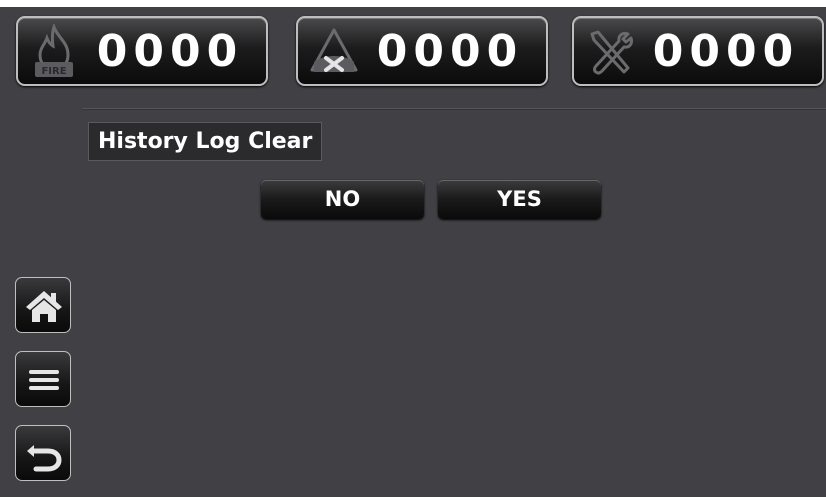 This screenshot has height=502, width=826. I want to click on fault-counter-value: 0000, so click(450, 51).